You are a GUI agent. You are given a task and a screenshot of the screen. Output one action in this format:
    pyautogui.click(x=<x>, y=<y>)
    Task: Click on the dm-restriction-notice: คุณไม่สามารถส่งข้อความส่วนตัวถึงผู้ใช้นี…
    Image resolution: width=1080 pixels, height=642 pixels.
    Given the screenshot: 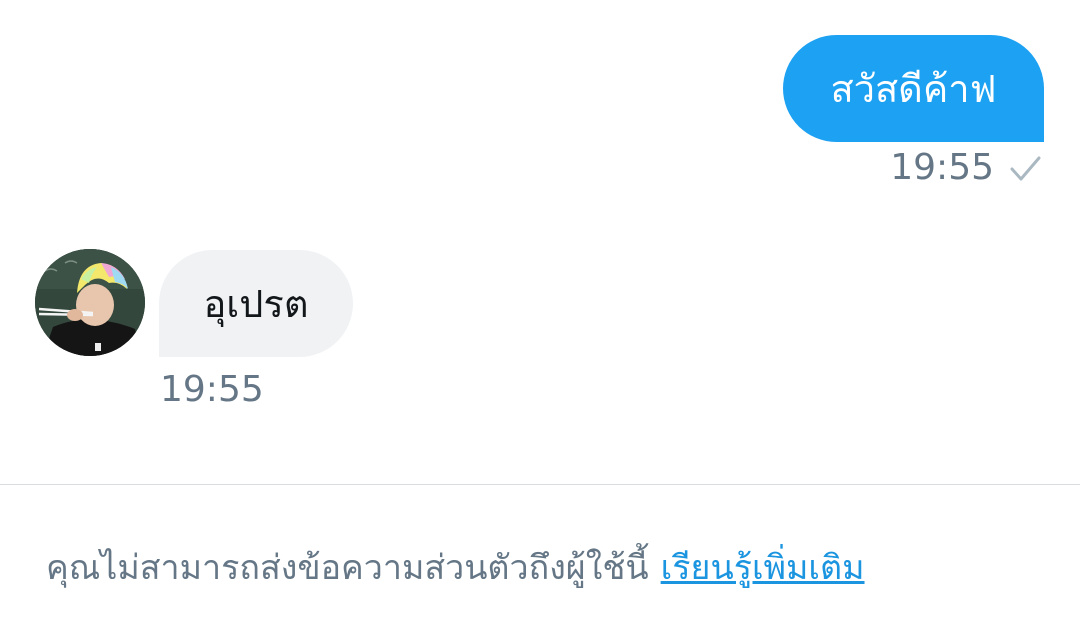 What is the action you would take?
    pyautogui.click(x=455, y=568)
    